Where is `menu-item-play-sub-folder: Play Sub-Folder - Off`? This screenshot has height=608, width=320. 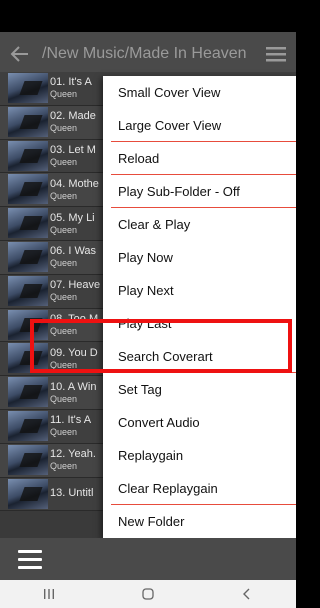
menu-item-play-sub-folder: Play Sub-Folder - Off is located at coordinates (199, 191).